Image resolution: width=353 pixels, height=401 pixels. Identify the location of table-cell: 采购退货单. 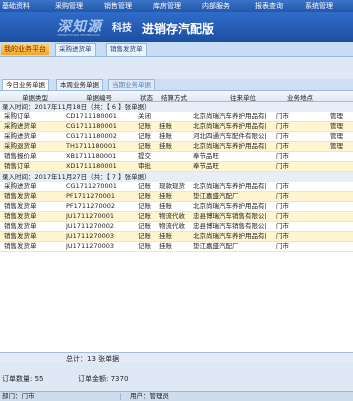
(20, 146).